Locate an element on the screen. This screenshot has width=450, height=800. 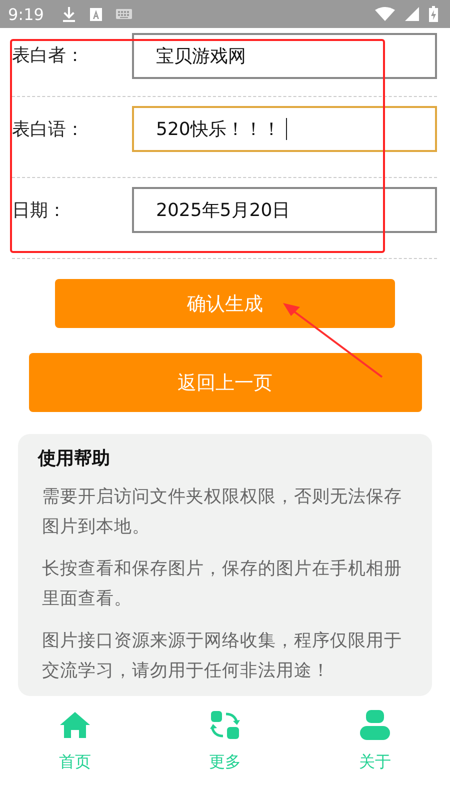
keyboard-icon is located at coordinates (124, 14).